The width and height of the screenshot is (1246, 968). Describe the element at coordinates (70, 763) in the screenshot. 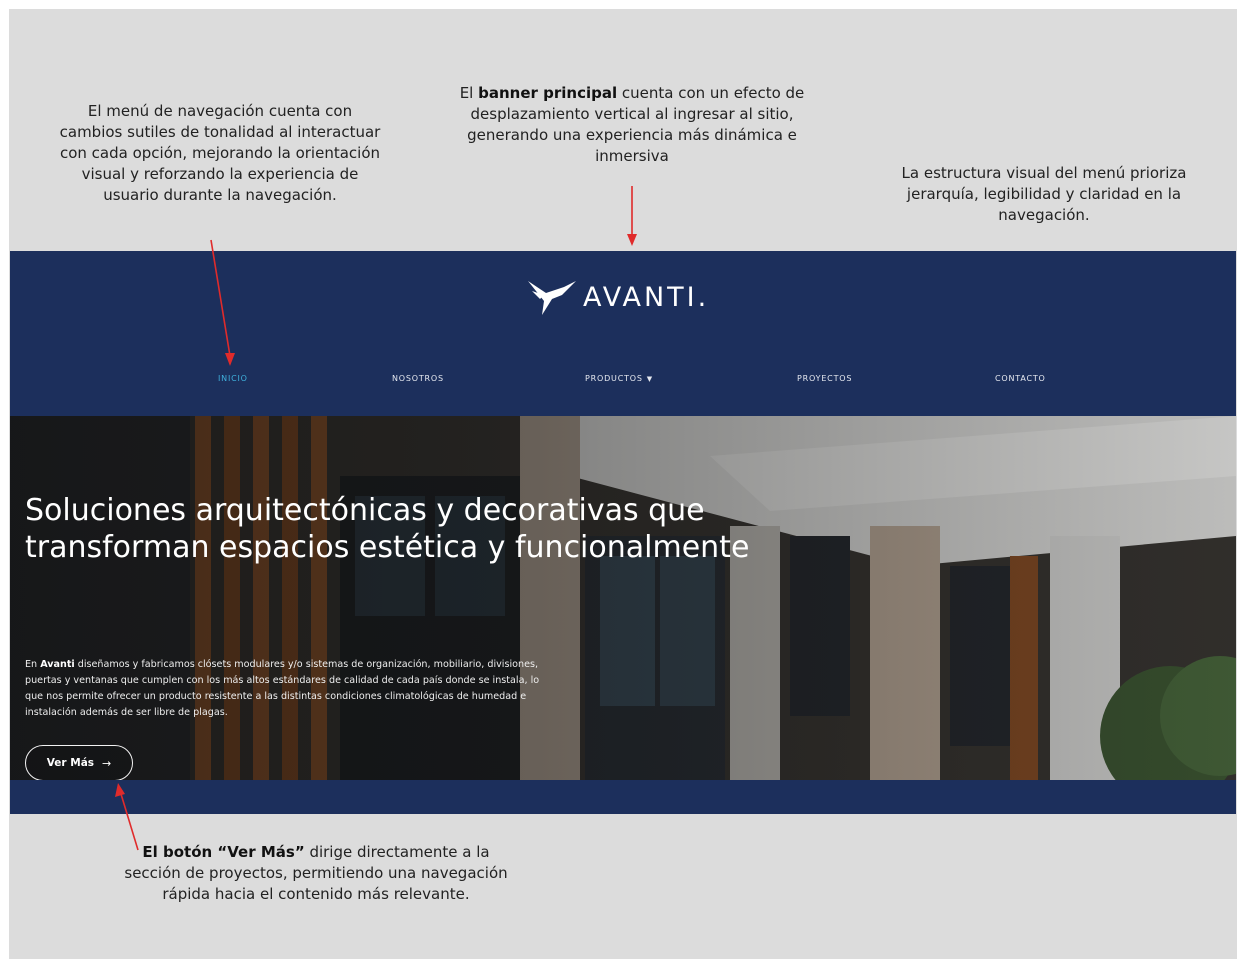

I see `ver-mas-label: Ver Más` at that location.